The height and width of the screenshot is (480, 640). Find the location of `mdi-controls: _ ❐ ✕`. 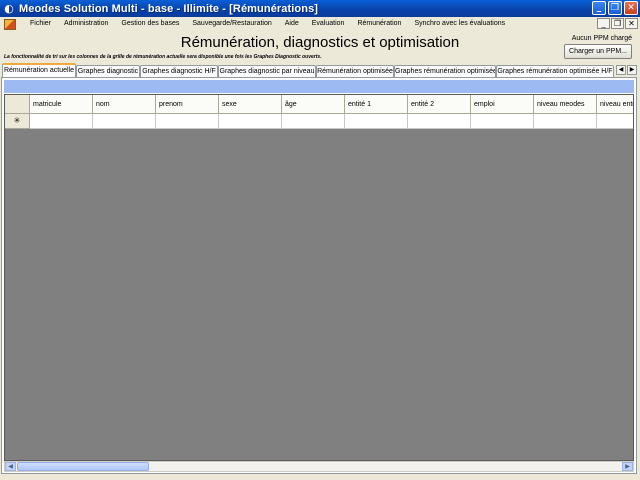

mdi-controls: _ ❐ ✕ is located at coordinates (617, 23).